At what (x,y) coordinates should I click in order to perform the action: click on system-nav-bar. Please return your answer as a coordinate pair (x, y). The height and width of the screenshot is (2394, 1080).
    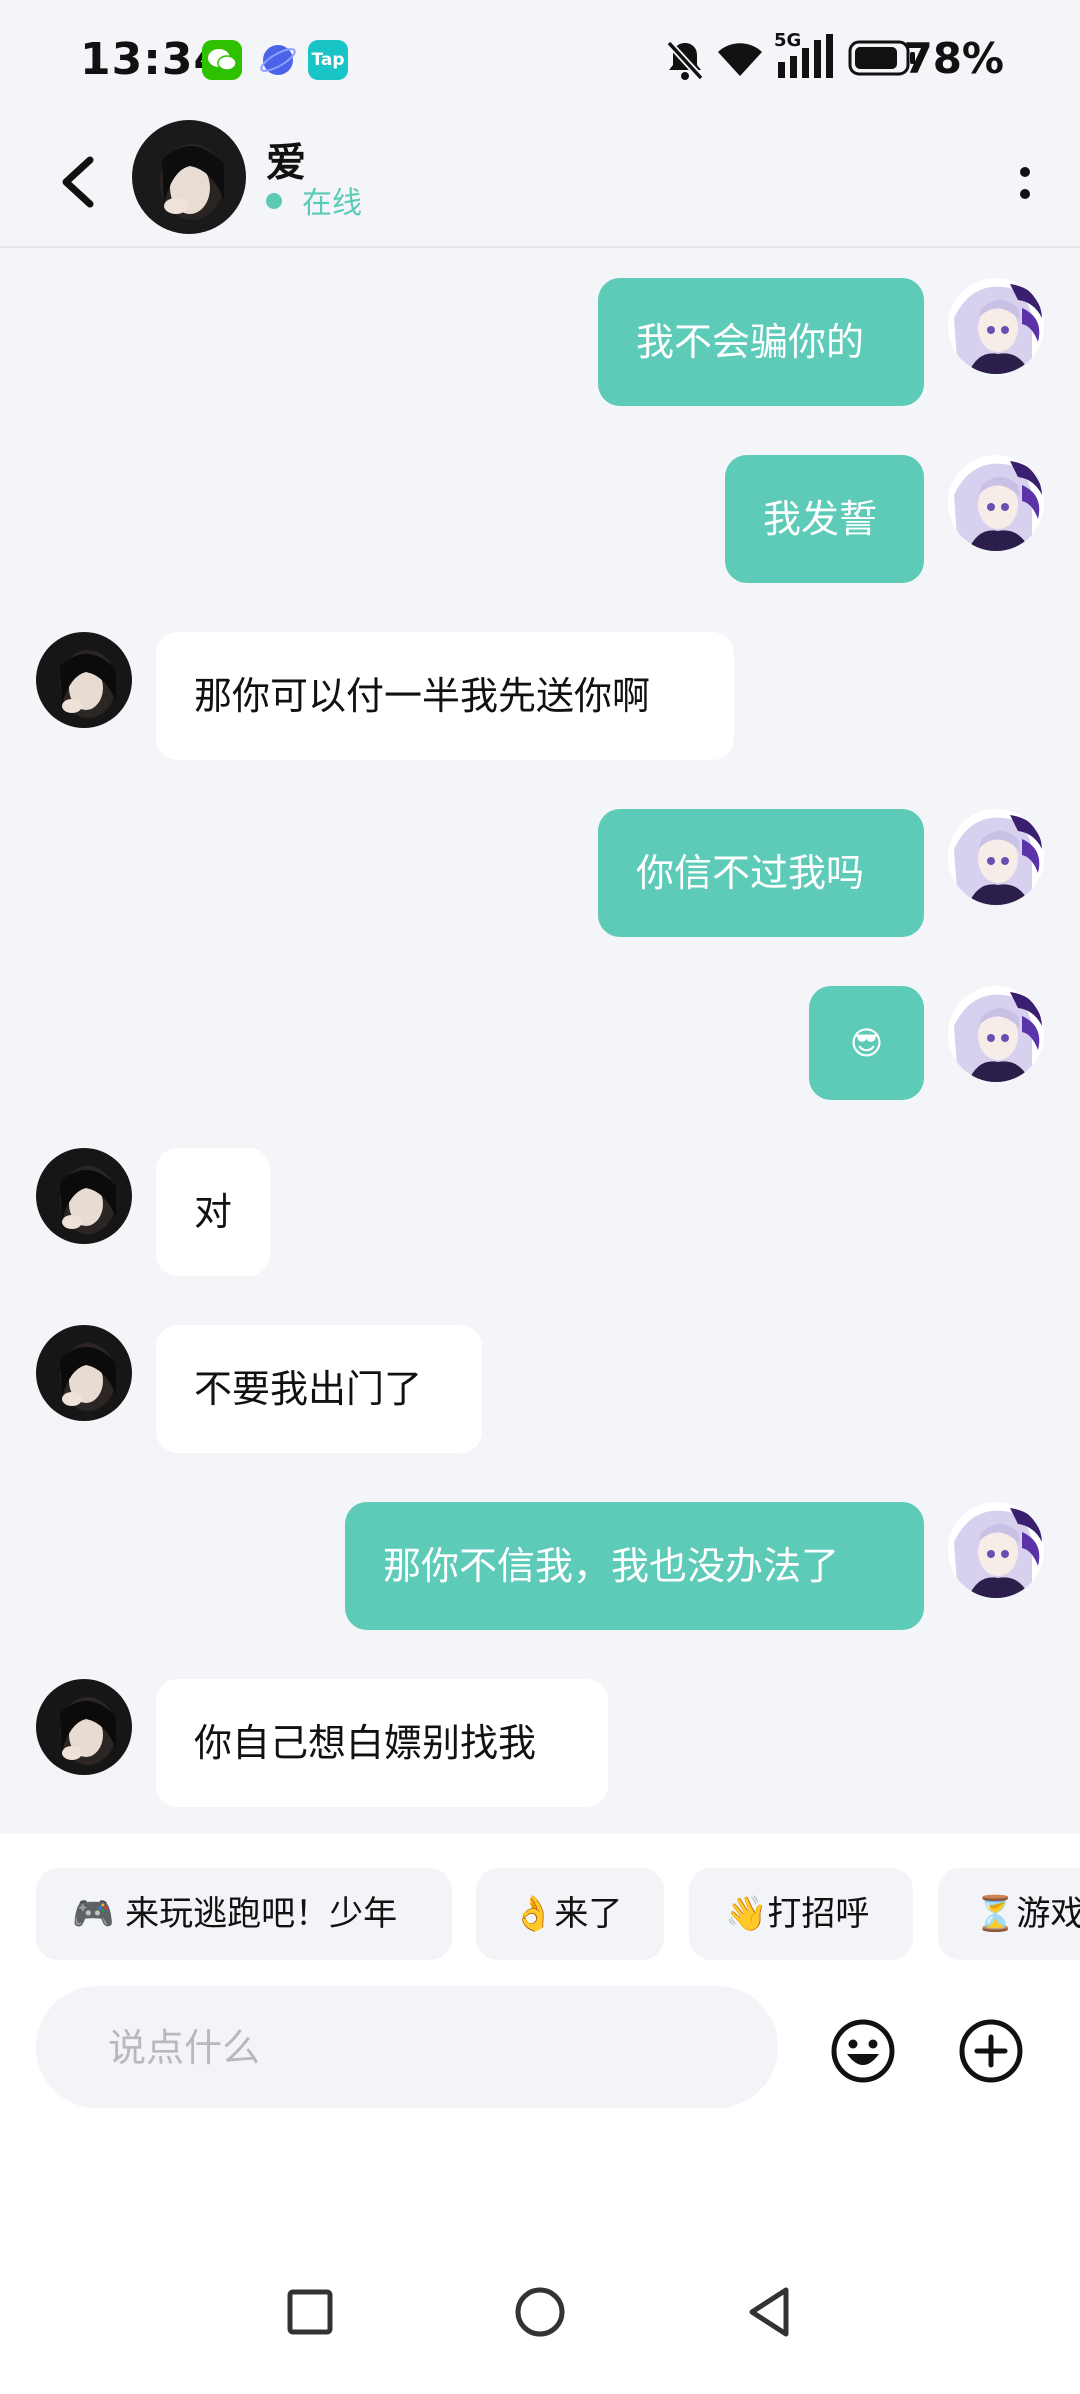
    Looking at the image, I should click on (540, 2311).